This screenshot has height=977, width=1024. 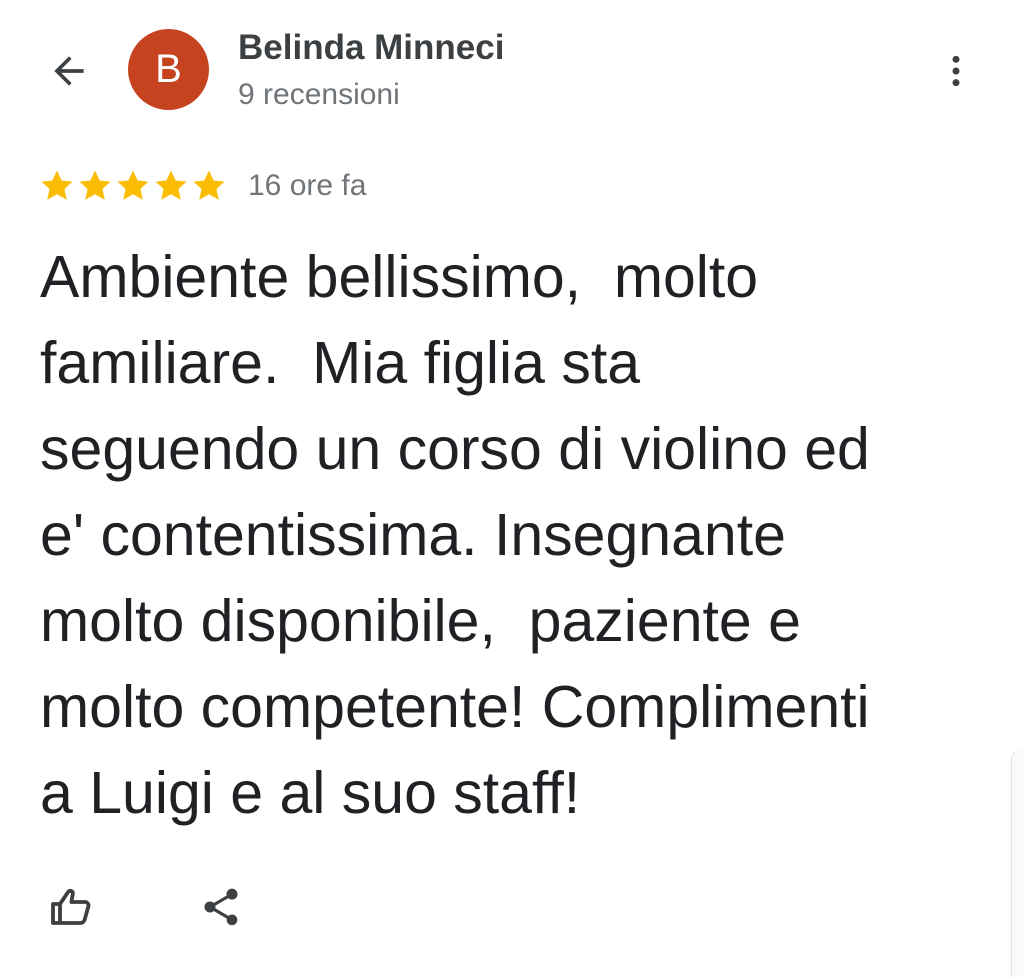 I want to click on rating-row: 16 ore fa, so click(x=202, y=186).